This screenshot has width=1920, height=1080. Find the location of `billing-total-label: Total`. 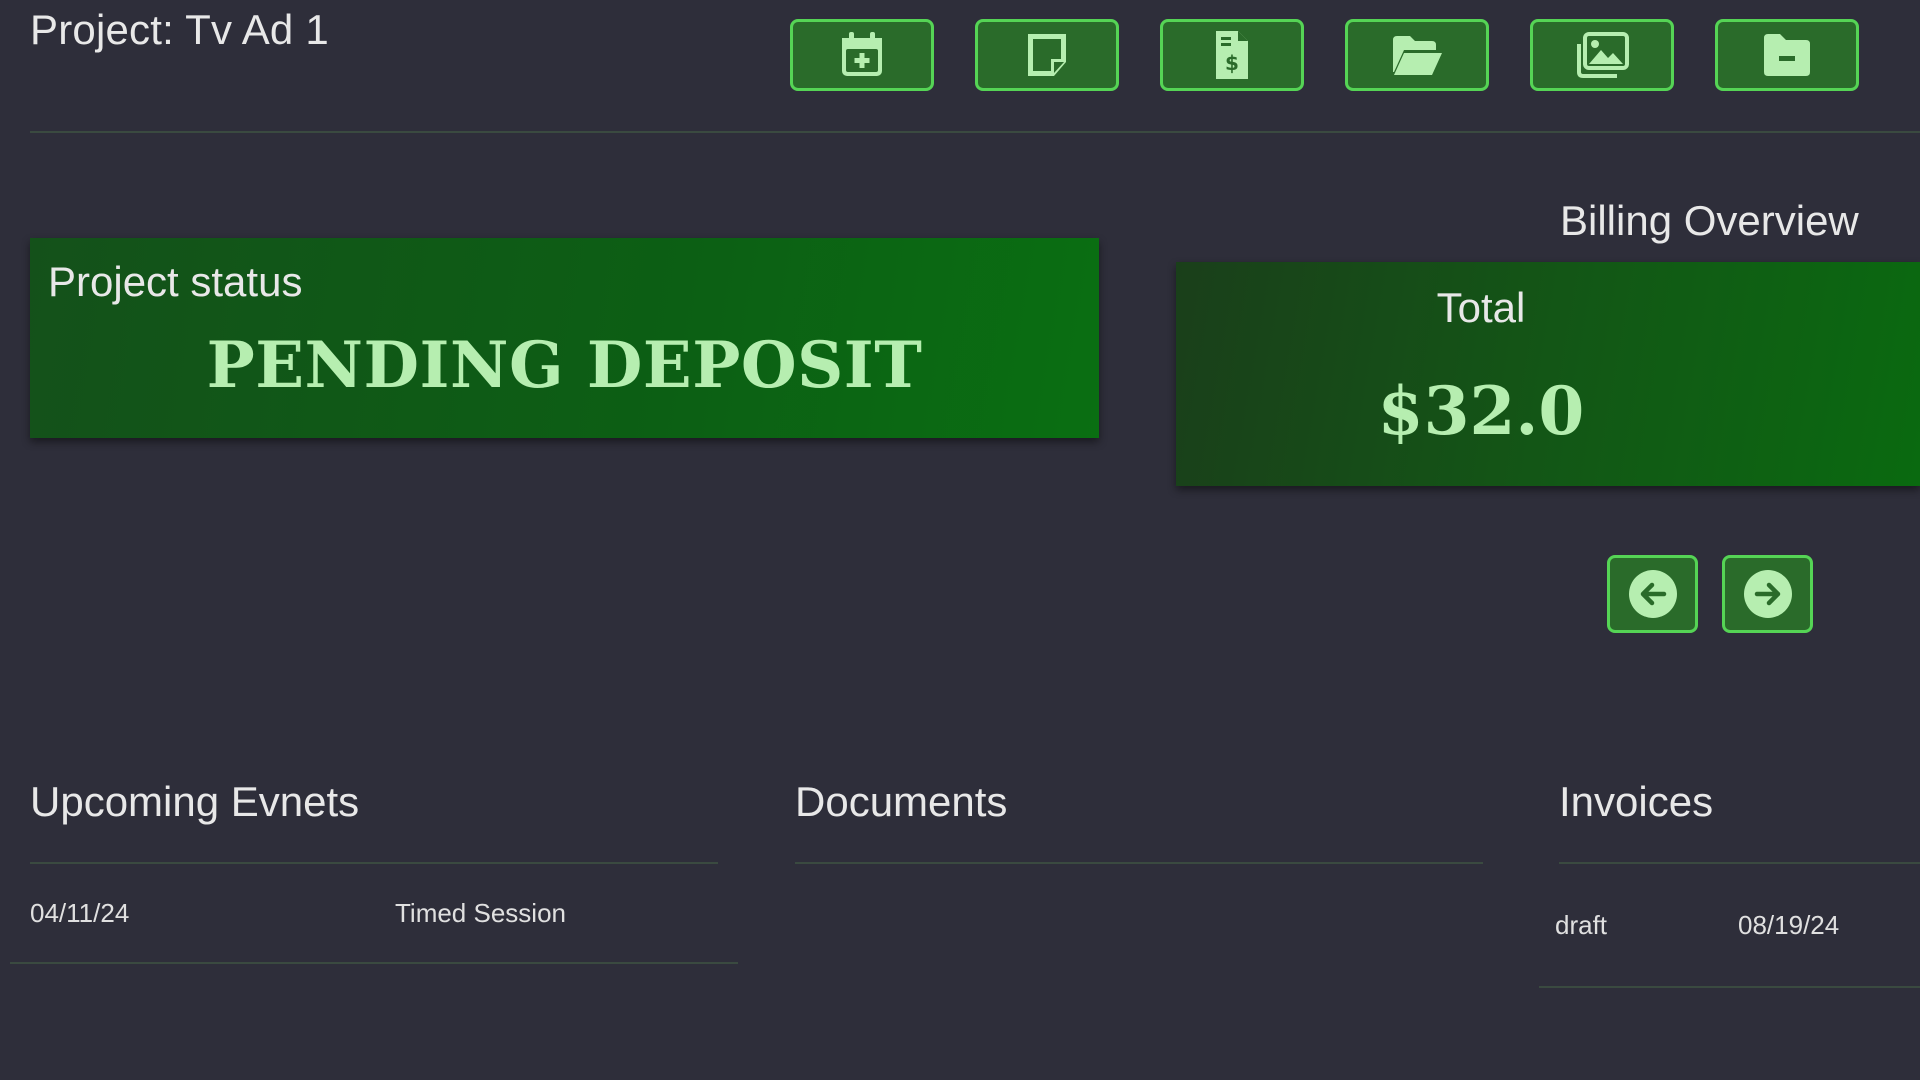

billing-total-label: Total is located at coordinates (1481, 307).